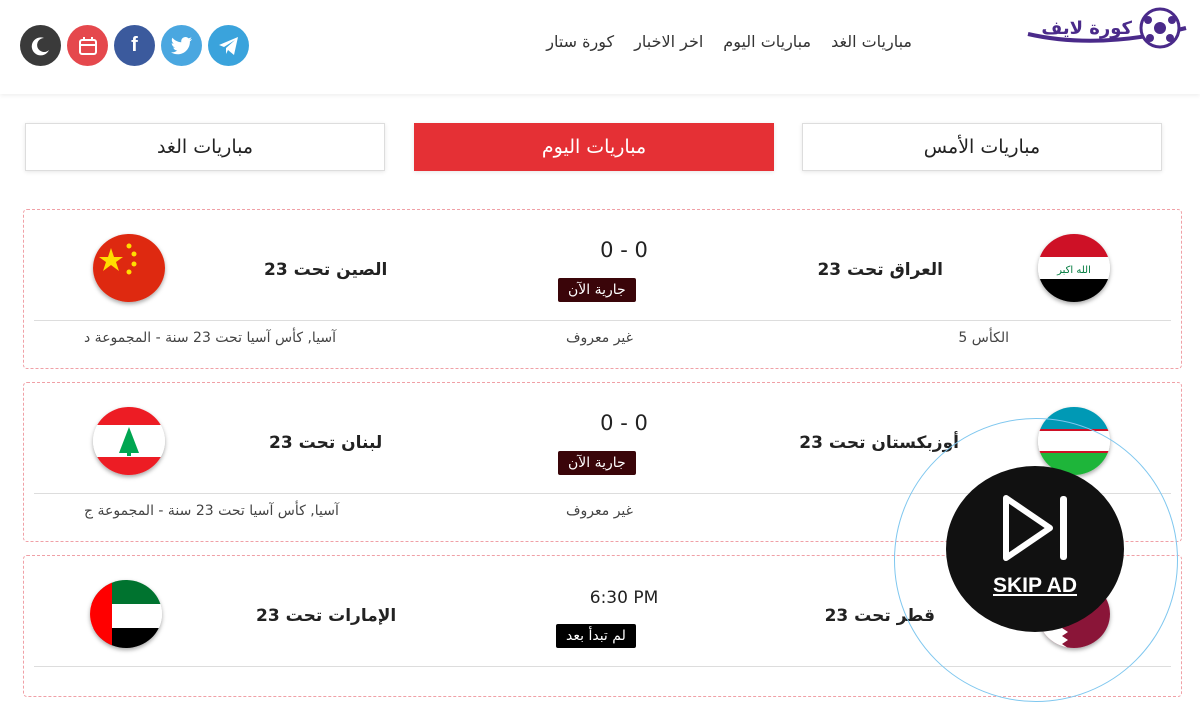 The height and width of the screenshot is (702, 1200). I want to click on iraq-flag-icon: الله اكبر, so click(1074, 268).